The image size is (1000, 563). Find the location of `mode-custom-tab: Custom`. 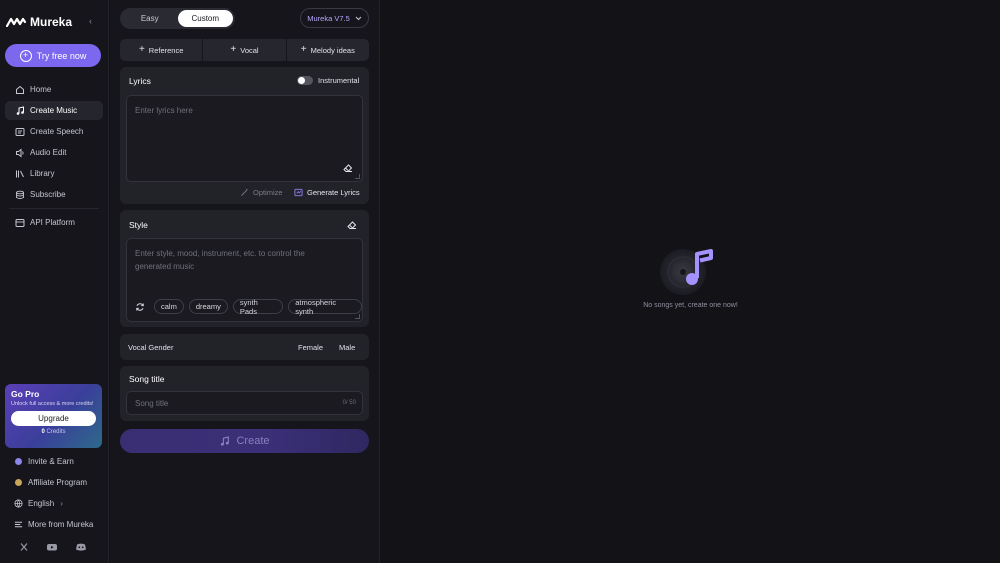

mode-custom-tab: Custom is located at coordinates (205, 18).